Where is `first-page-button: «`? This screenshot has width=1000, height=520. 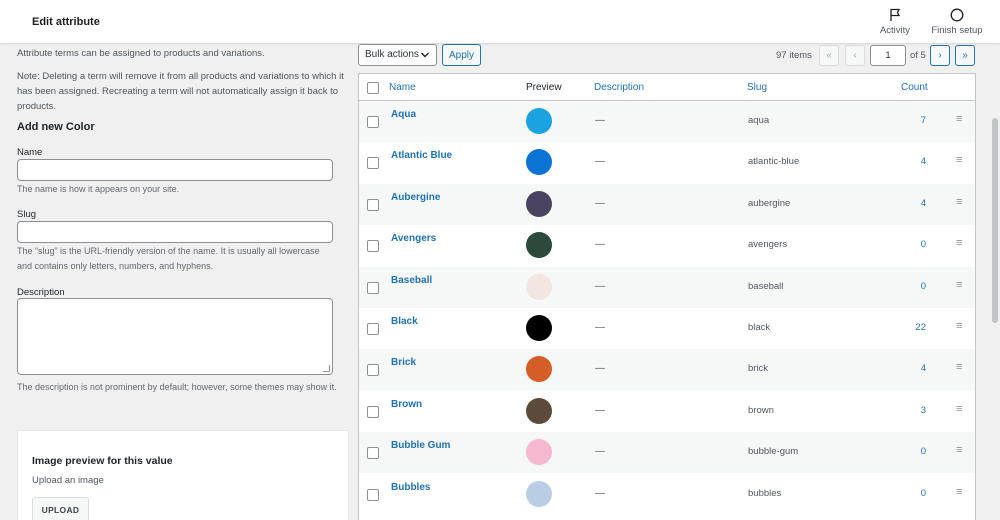
first-page-button: « is located at coordinates (829, 55).